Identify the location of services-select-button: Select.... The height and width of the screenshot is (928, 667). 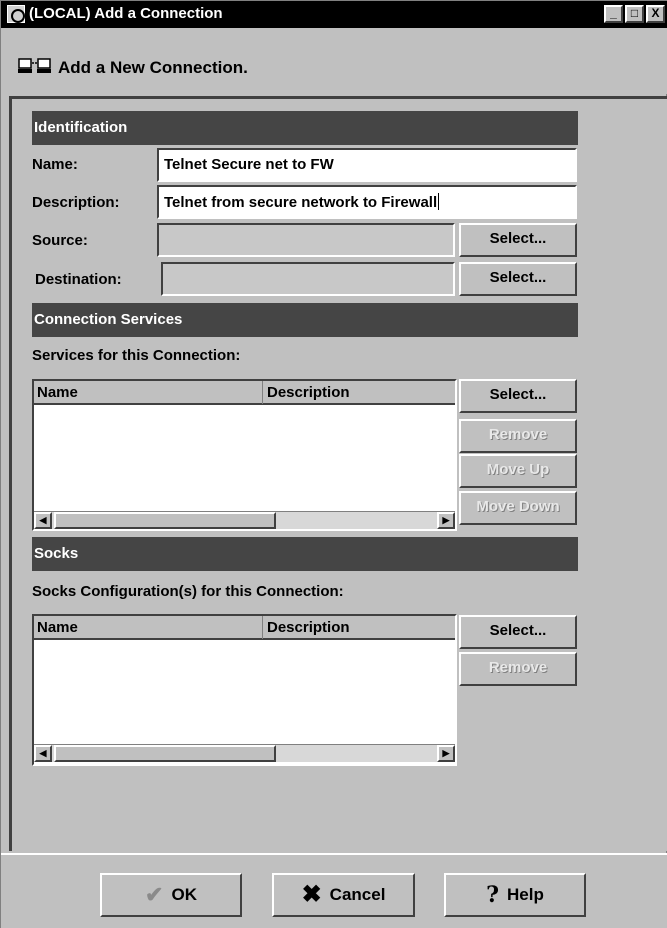
(518, 396).